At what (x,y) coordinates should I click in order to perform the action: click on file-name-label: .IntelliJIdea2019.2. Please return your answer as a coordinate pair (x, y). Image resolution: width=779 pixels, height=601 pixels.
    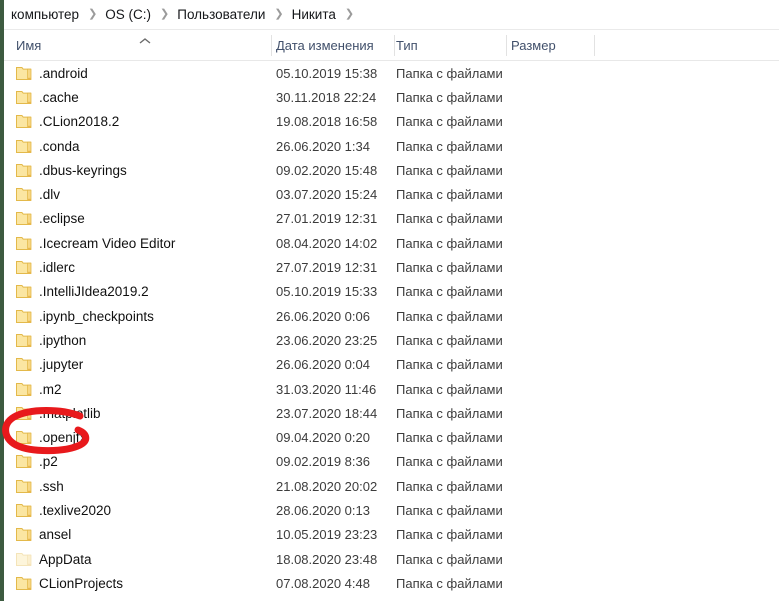
    Looking at the image, I should click on (94, 292).